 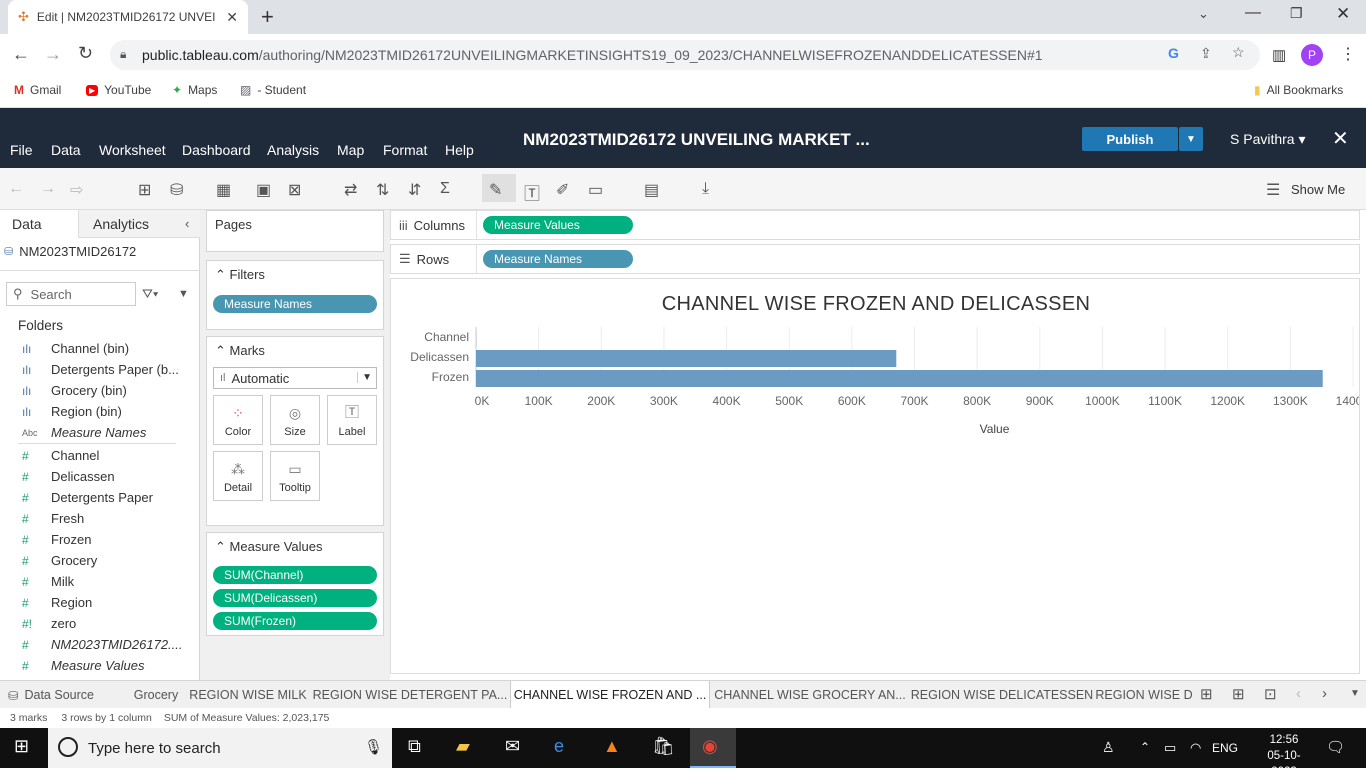 I want to click on mark-type-select: ılAutomatic▼, so click(x=295, y=378).